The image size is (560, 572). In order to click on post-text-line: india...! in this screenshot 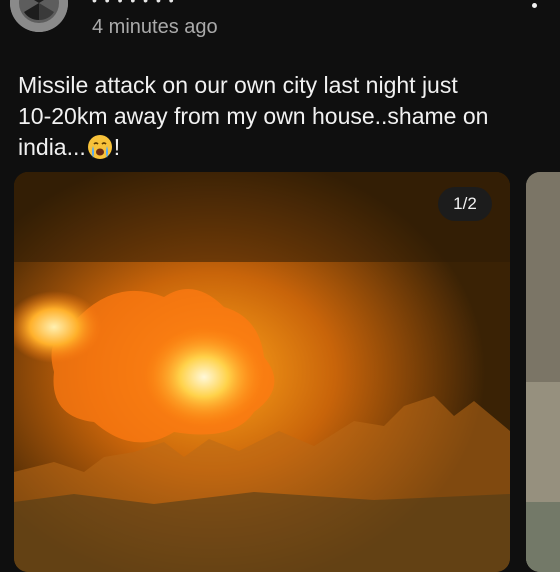, I will do `click(278, 147)`.